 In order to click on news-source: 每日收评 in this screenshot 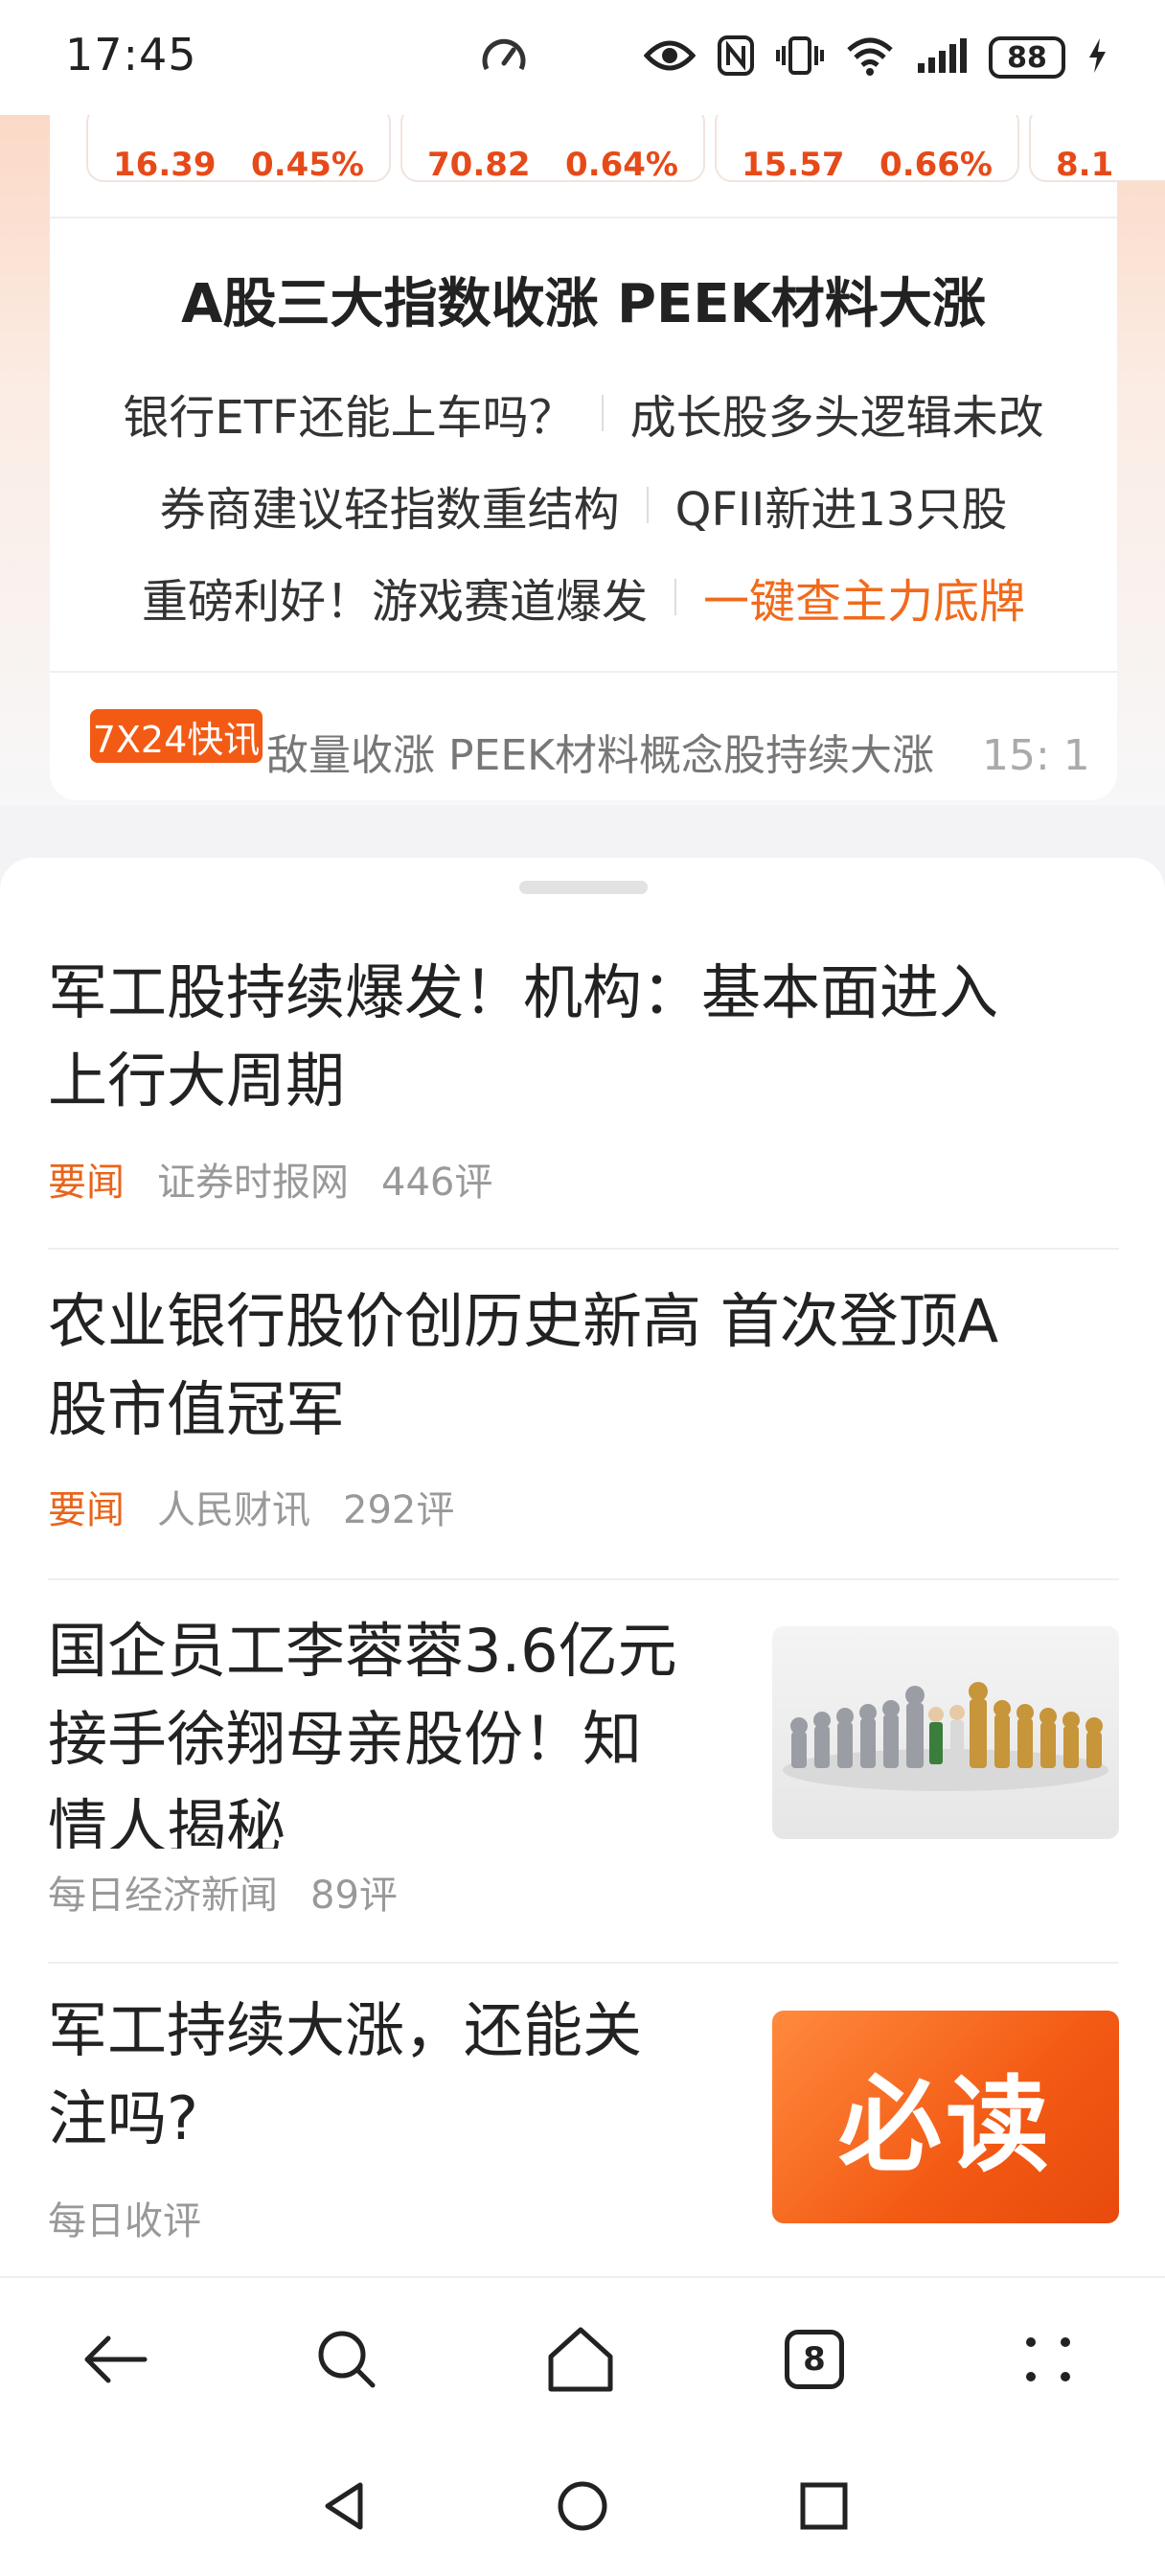, I will do `click(124, 2221)`.